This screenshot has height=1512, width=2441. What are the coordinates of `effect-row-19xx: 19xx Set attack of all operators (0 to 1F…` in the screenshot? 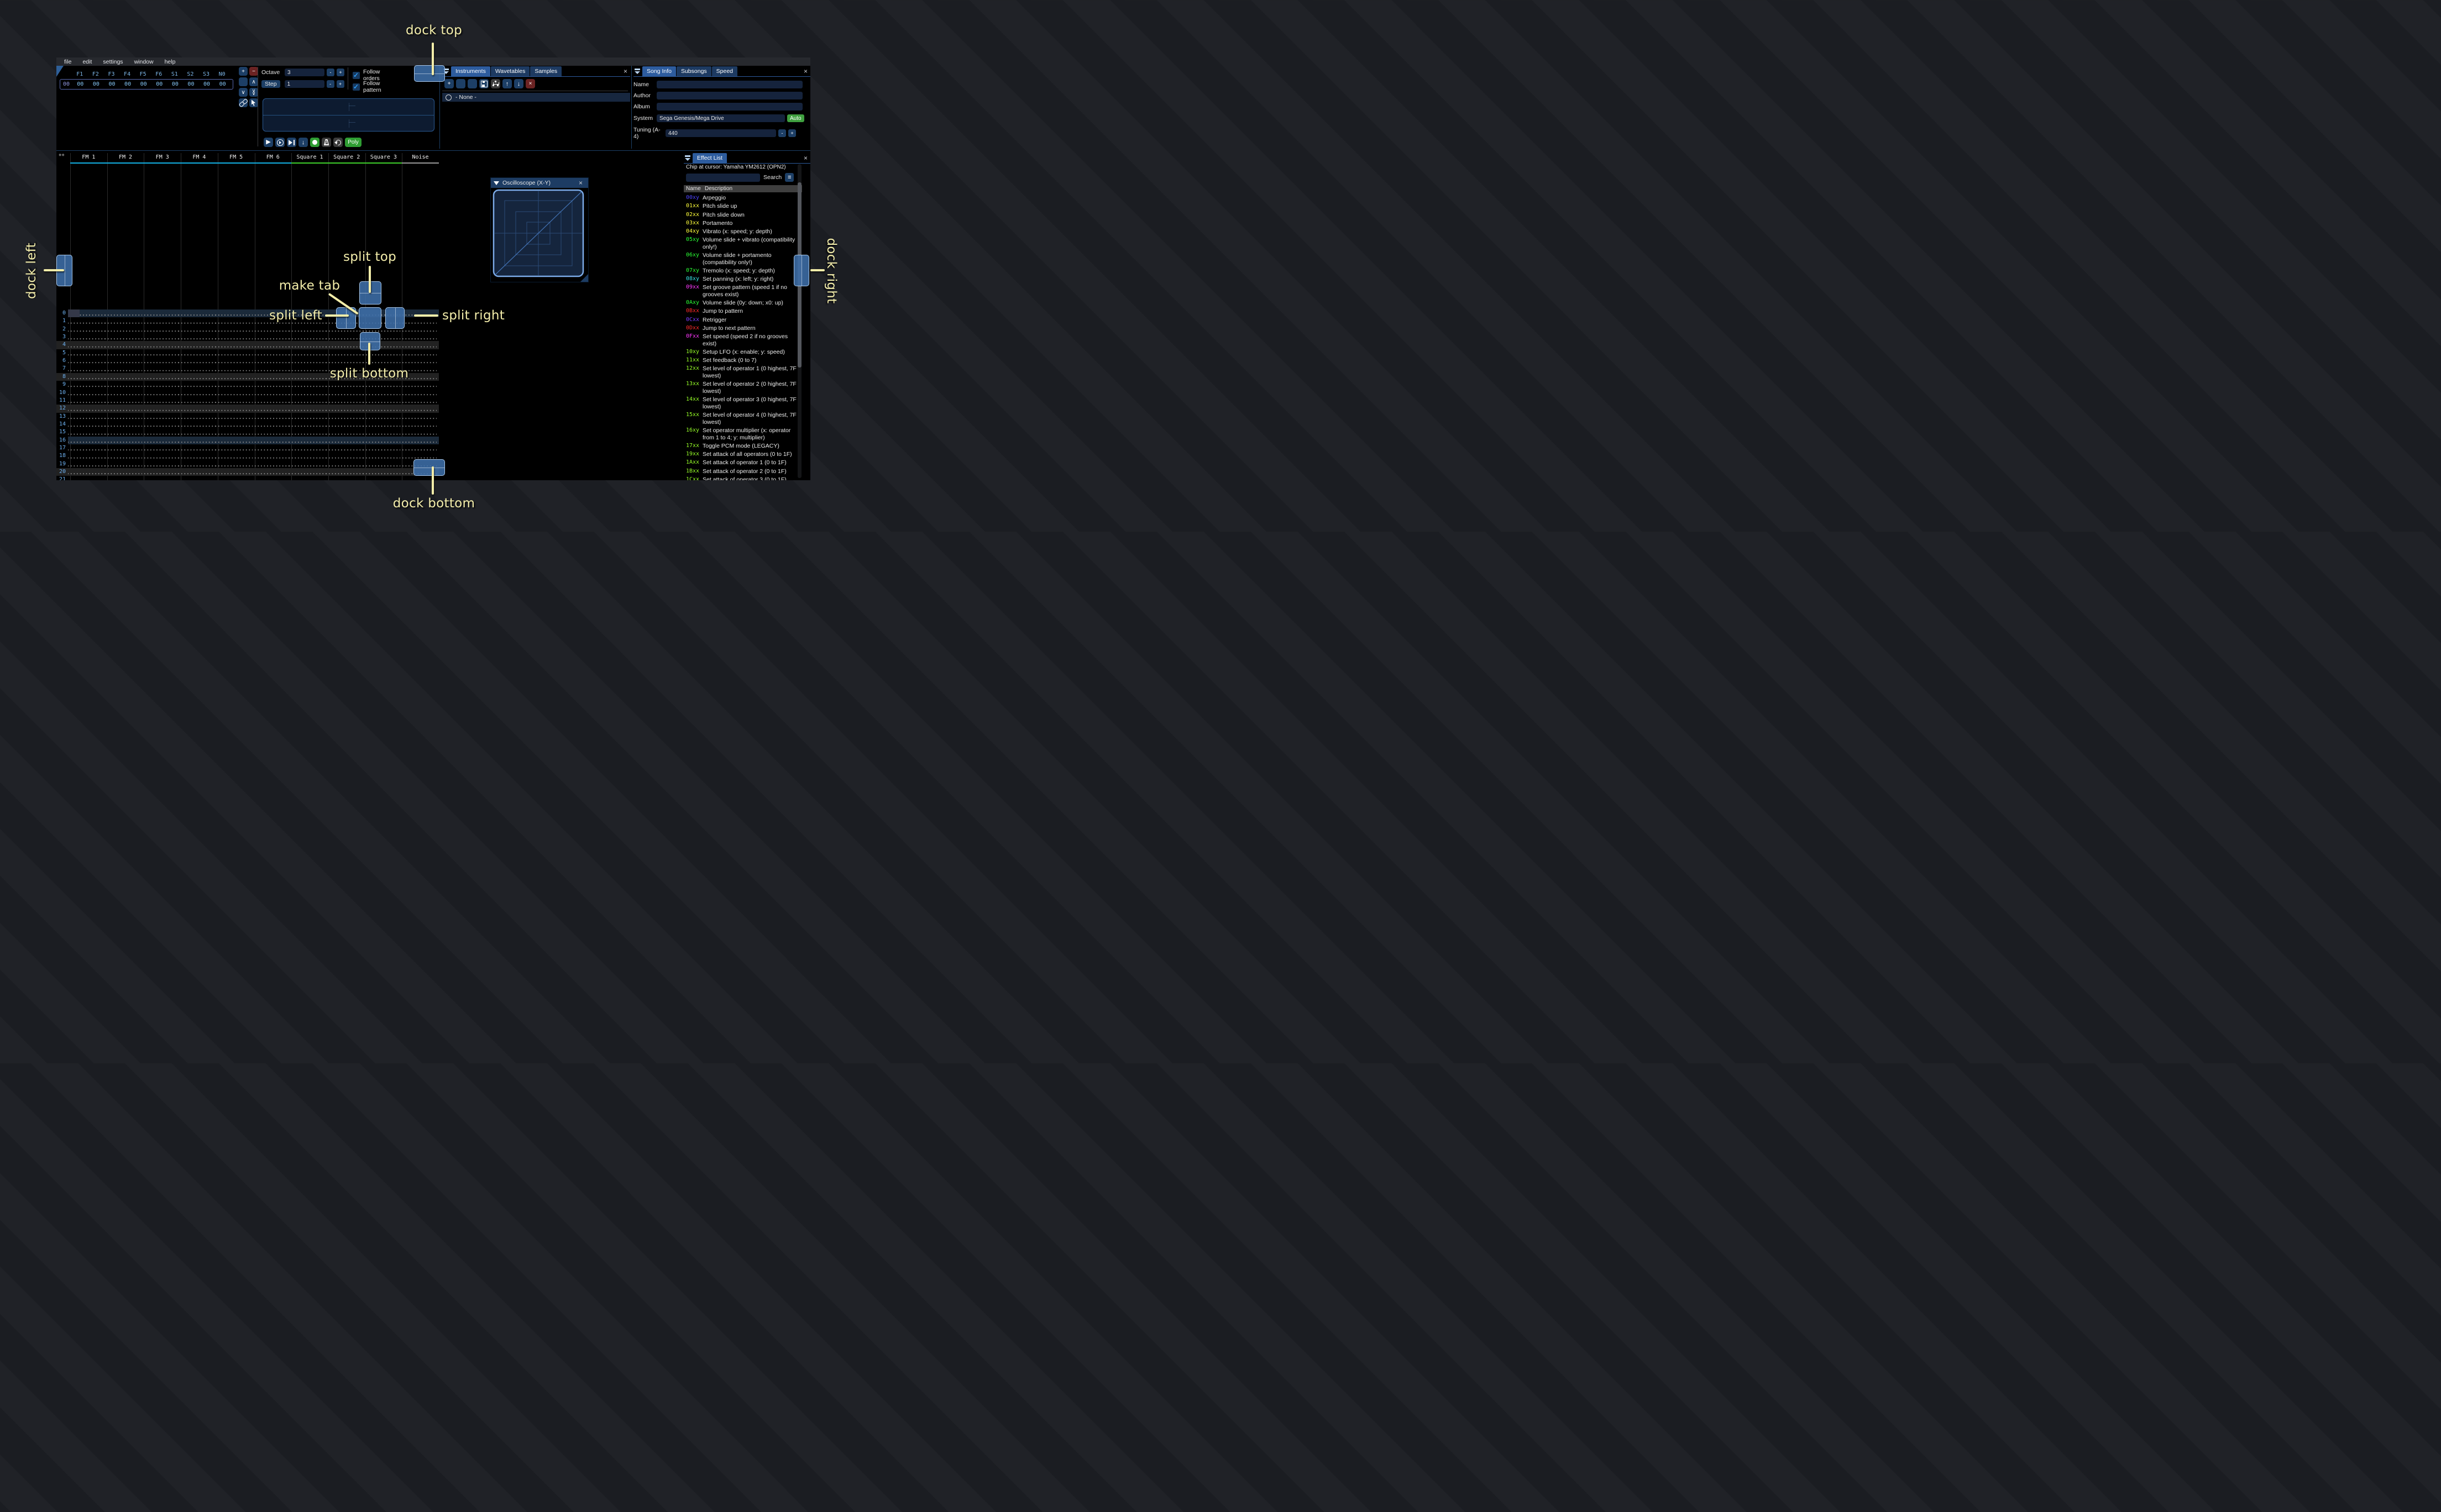 It's located at (741, 455).